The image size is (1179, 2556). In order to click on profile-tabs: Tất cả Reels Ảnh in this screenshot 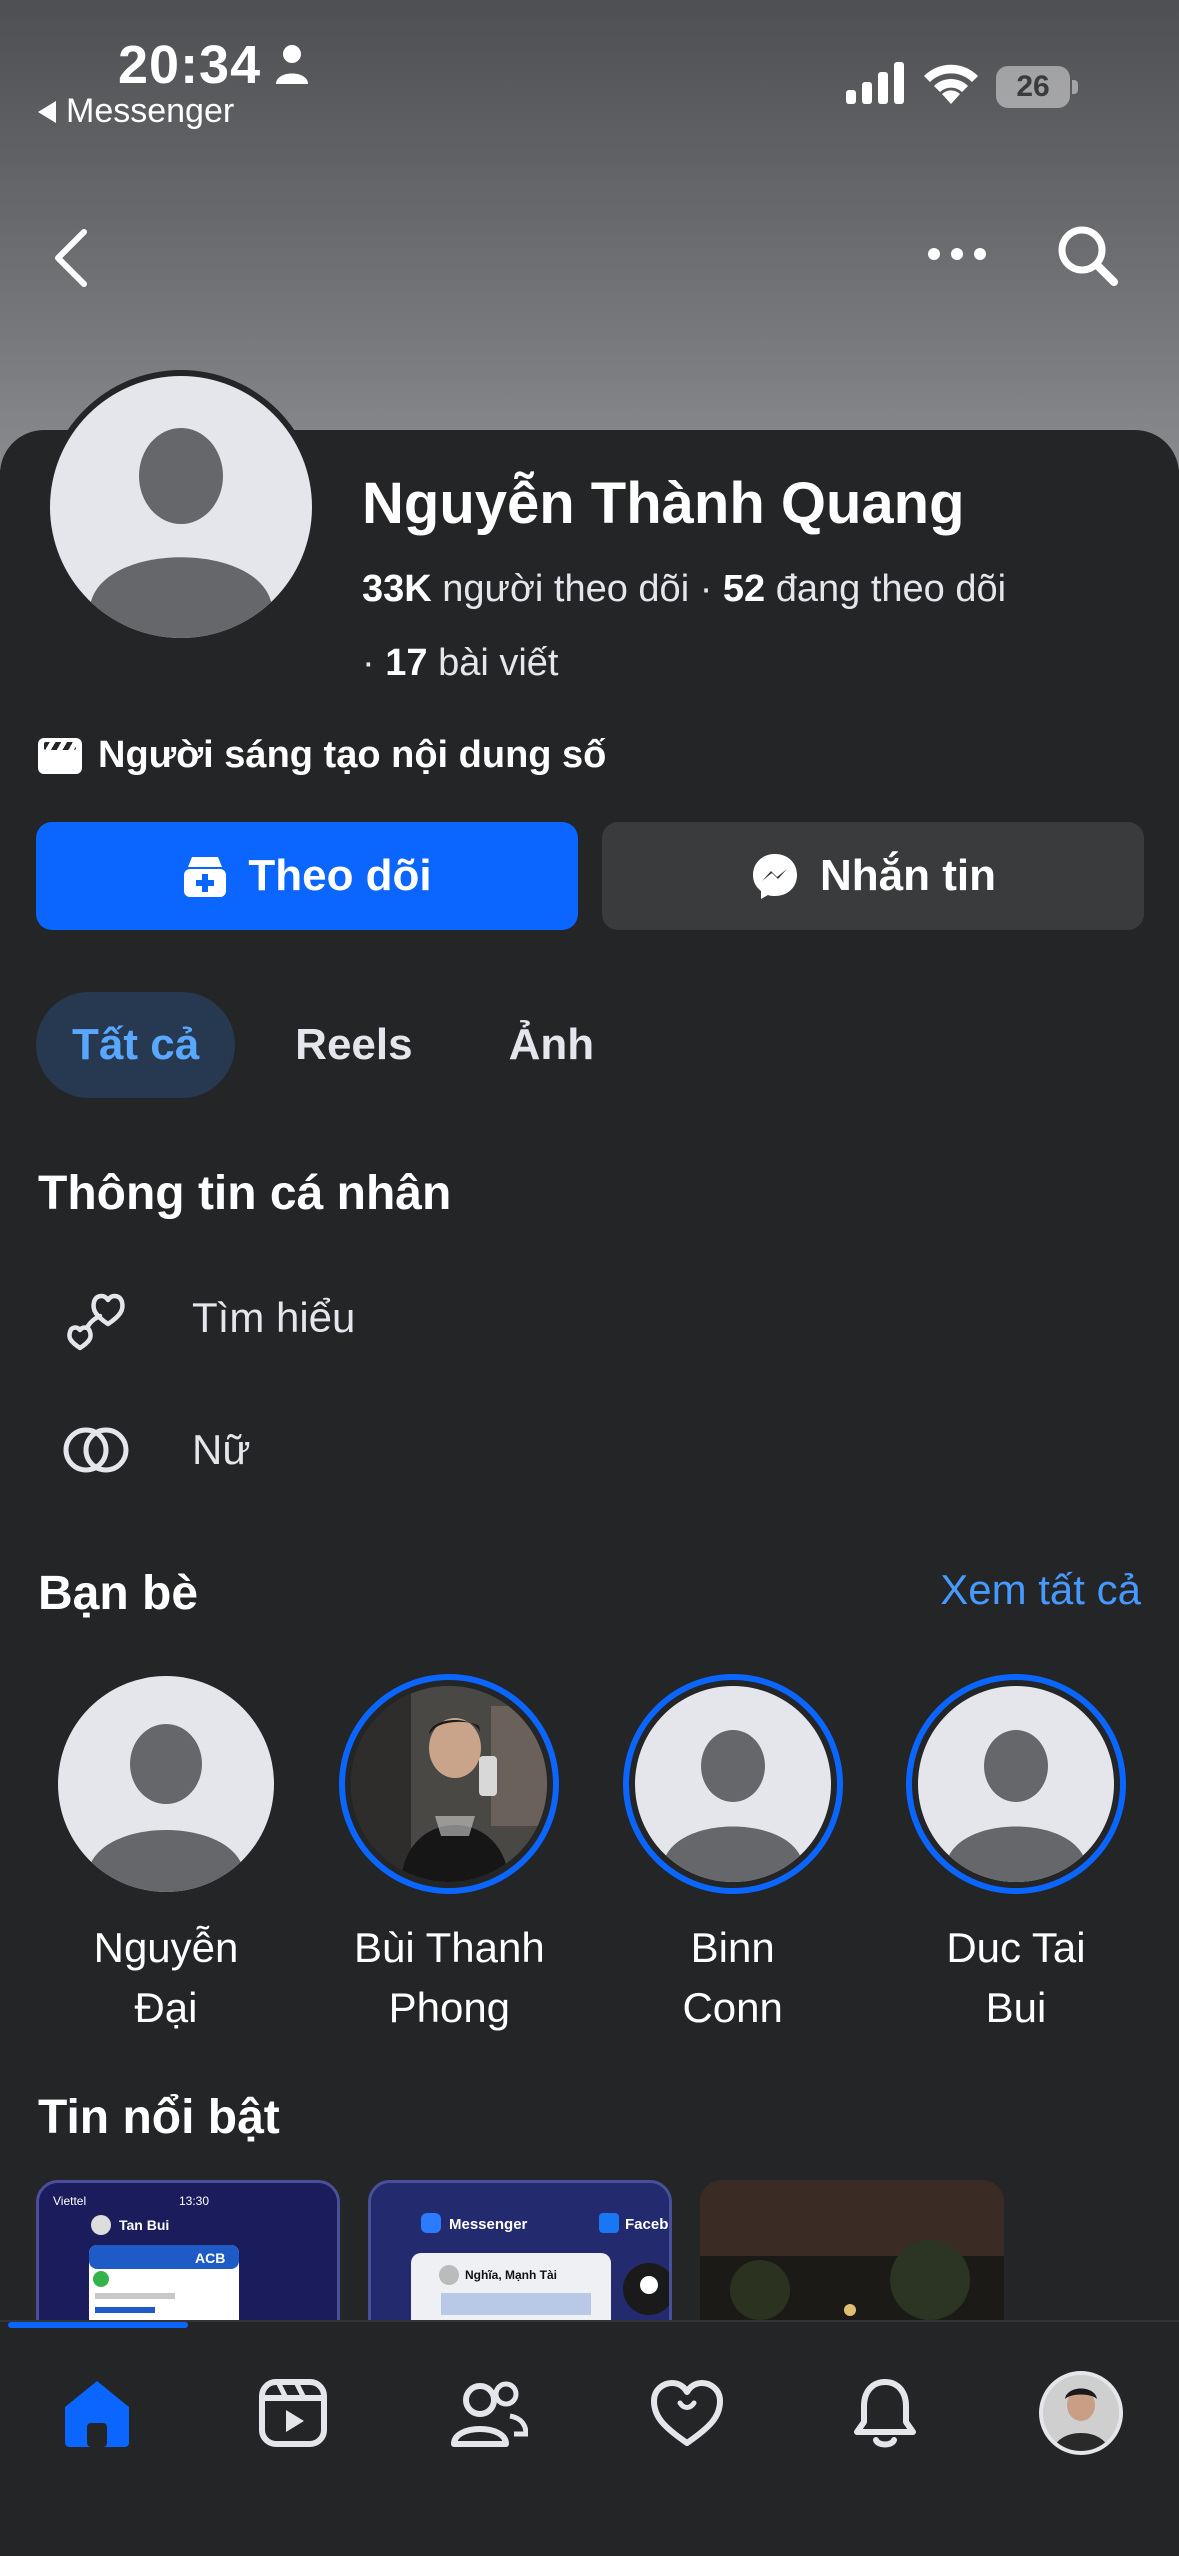, I will do `click(333, 1045)`.